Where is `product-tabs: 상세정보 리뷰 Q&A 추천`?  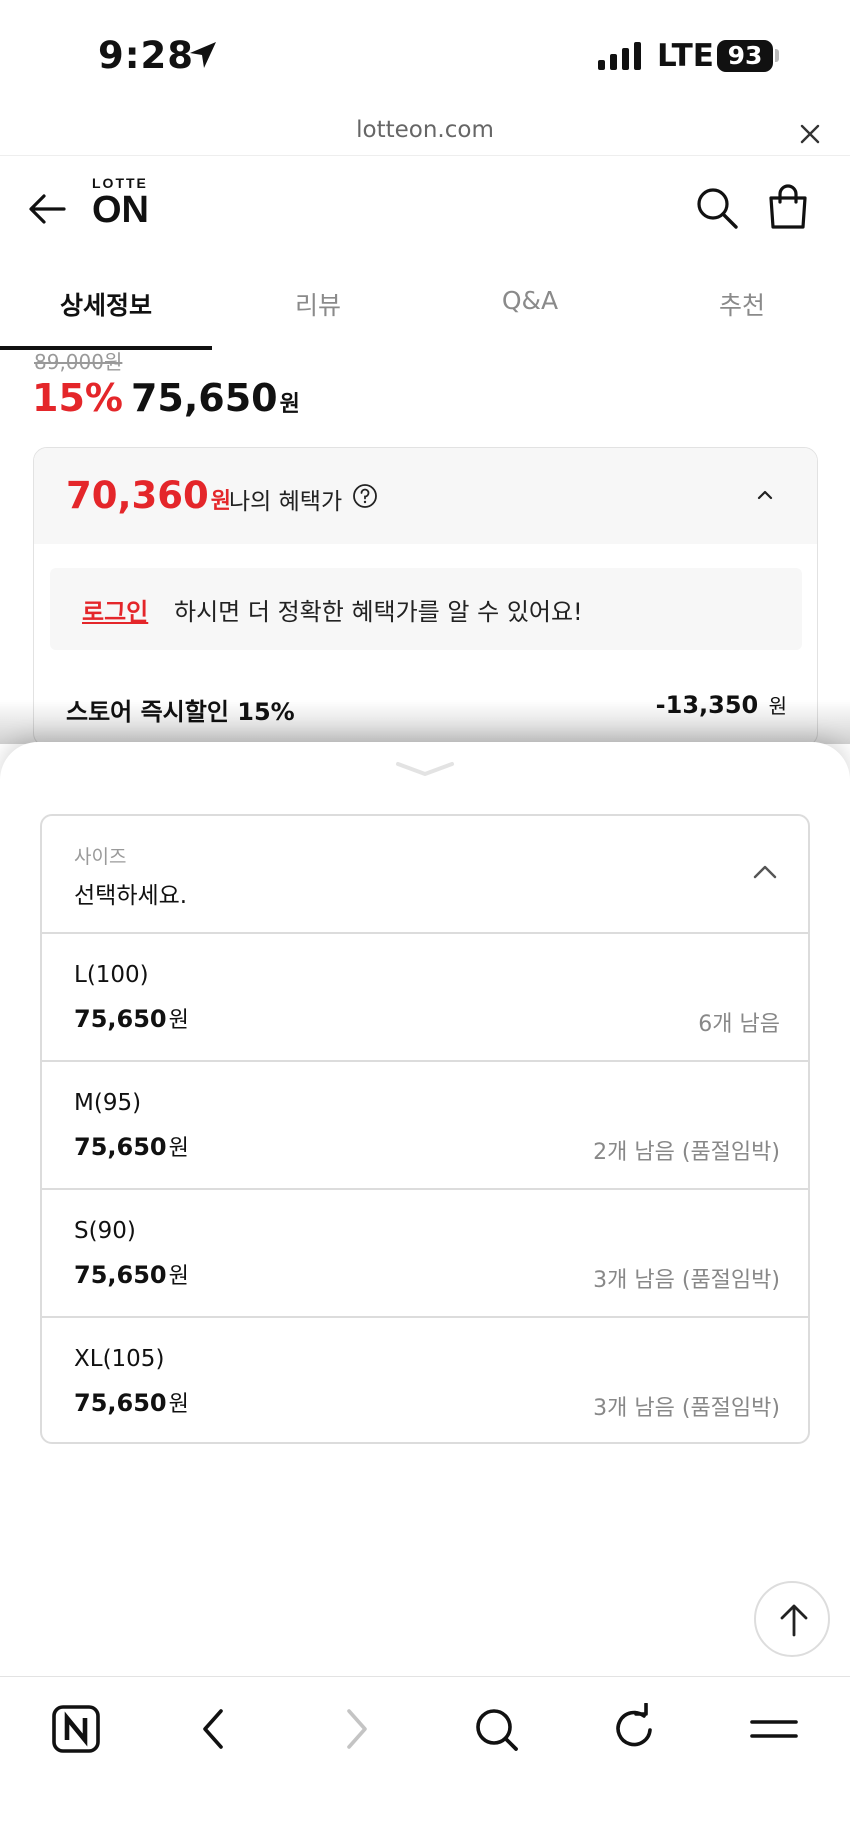
product-tabs: 상세정보 리뷰 Q&A 추천 is located at coordinates (425, 309).